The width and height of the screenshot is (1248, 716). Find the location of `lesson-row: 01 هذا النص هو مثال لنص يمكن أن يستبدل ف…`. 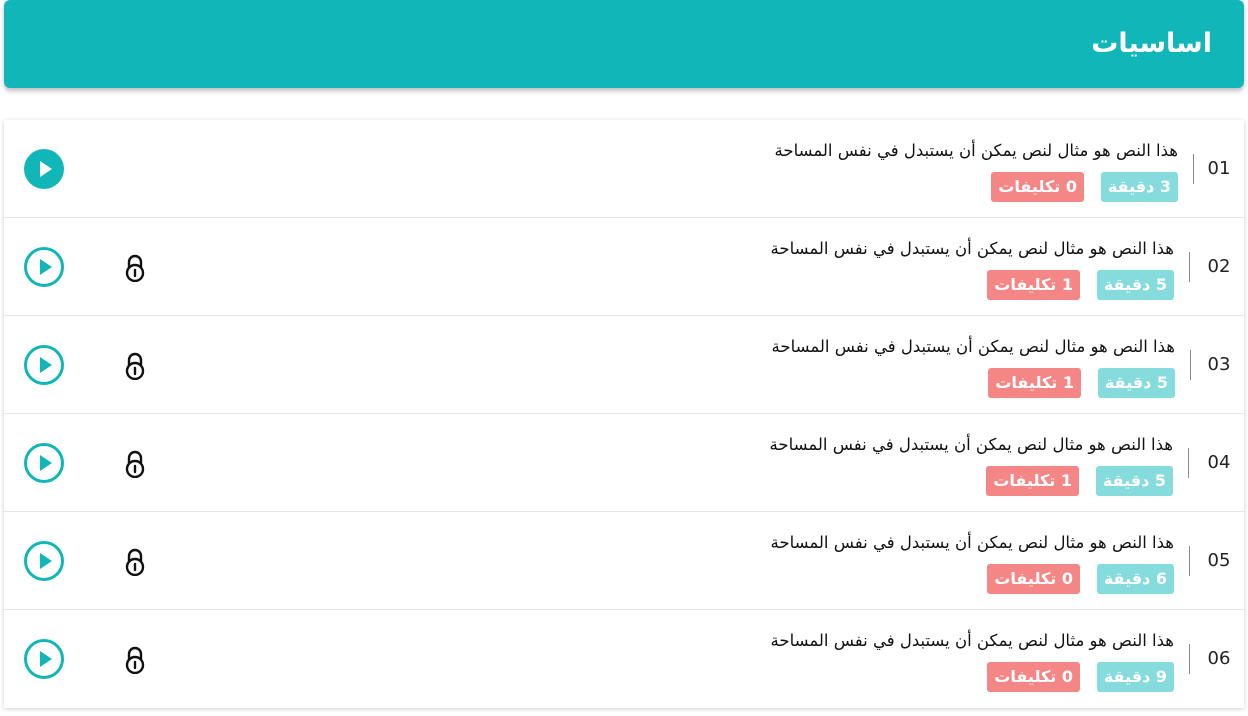

lesson-row: 01 هذا النص هو مثال لنص يمكن أن يستبدل ف… is located at coordinates (624, 169).